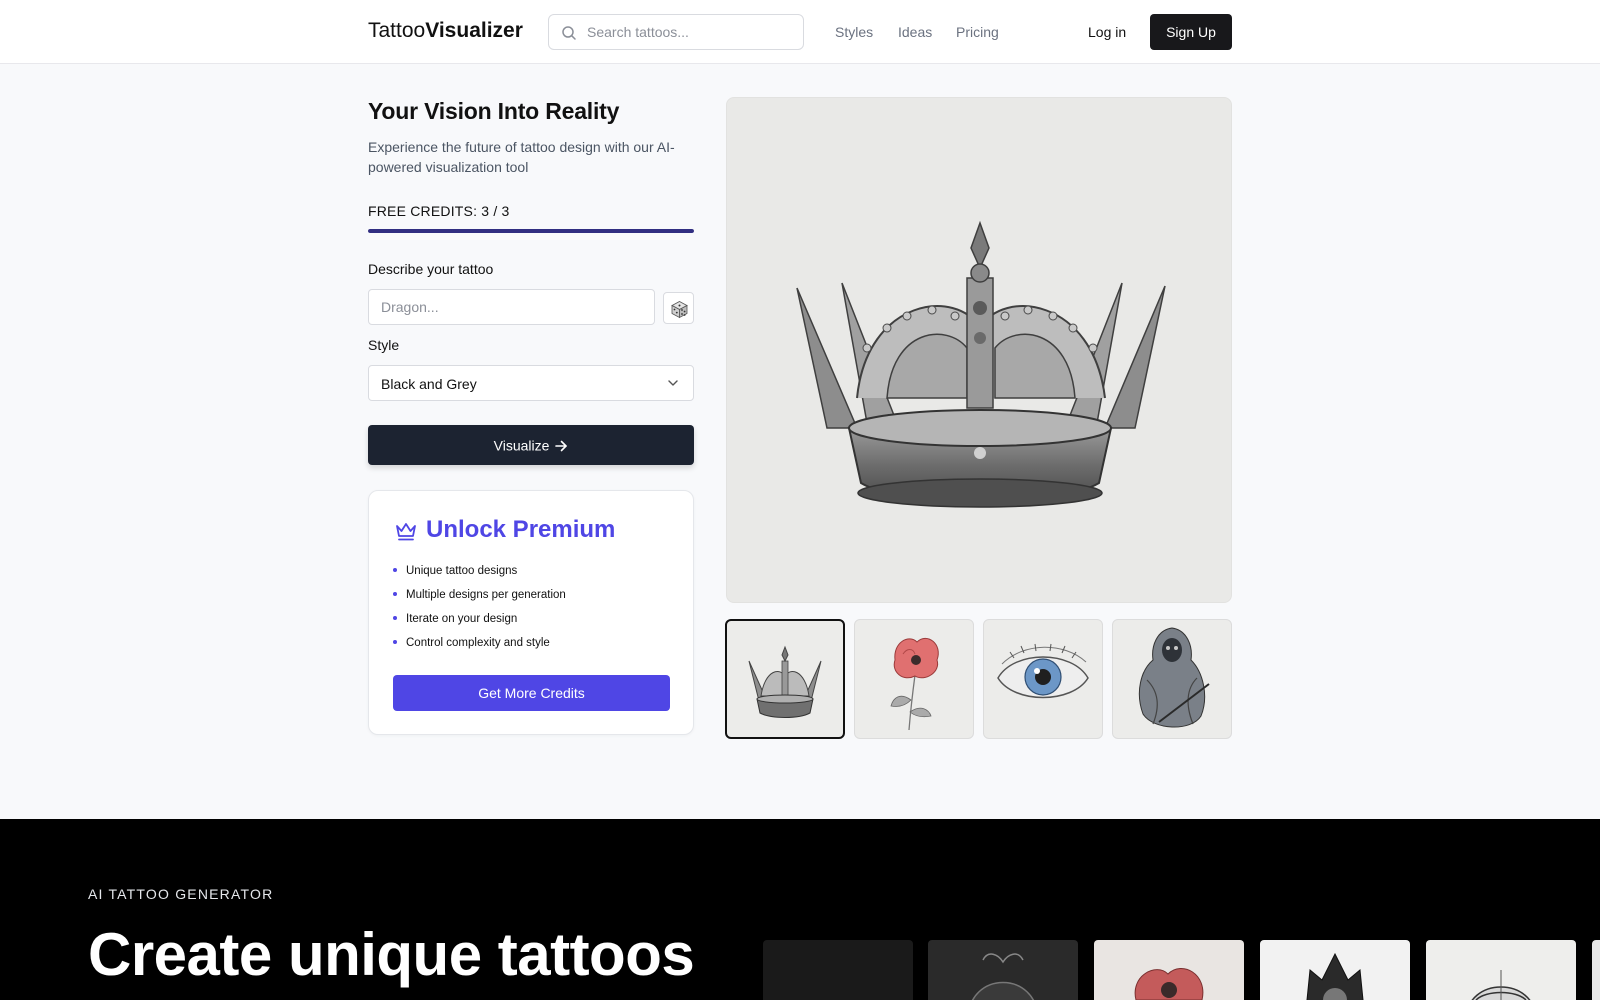  What do you see at coordinates (431, 269) in the screenshot?
I see `describe-label: Describe your tattoo` at bounding box center [431, 269].